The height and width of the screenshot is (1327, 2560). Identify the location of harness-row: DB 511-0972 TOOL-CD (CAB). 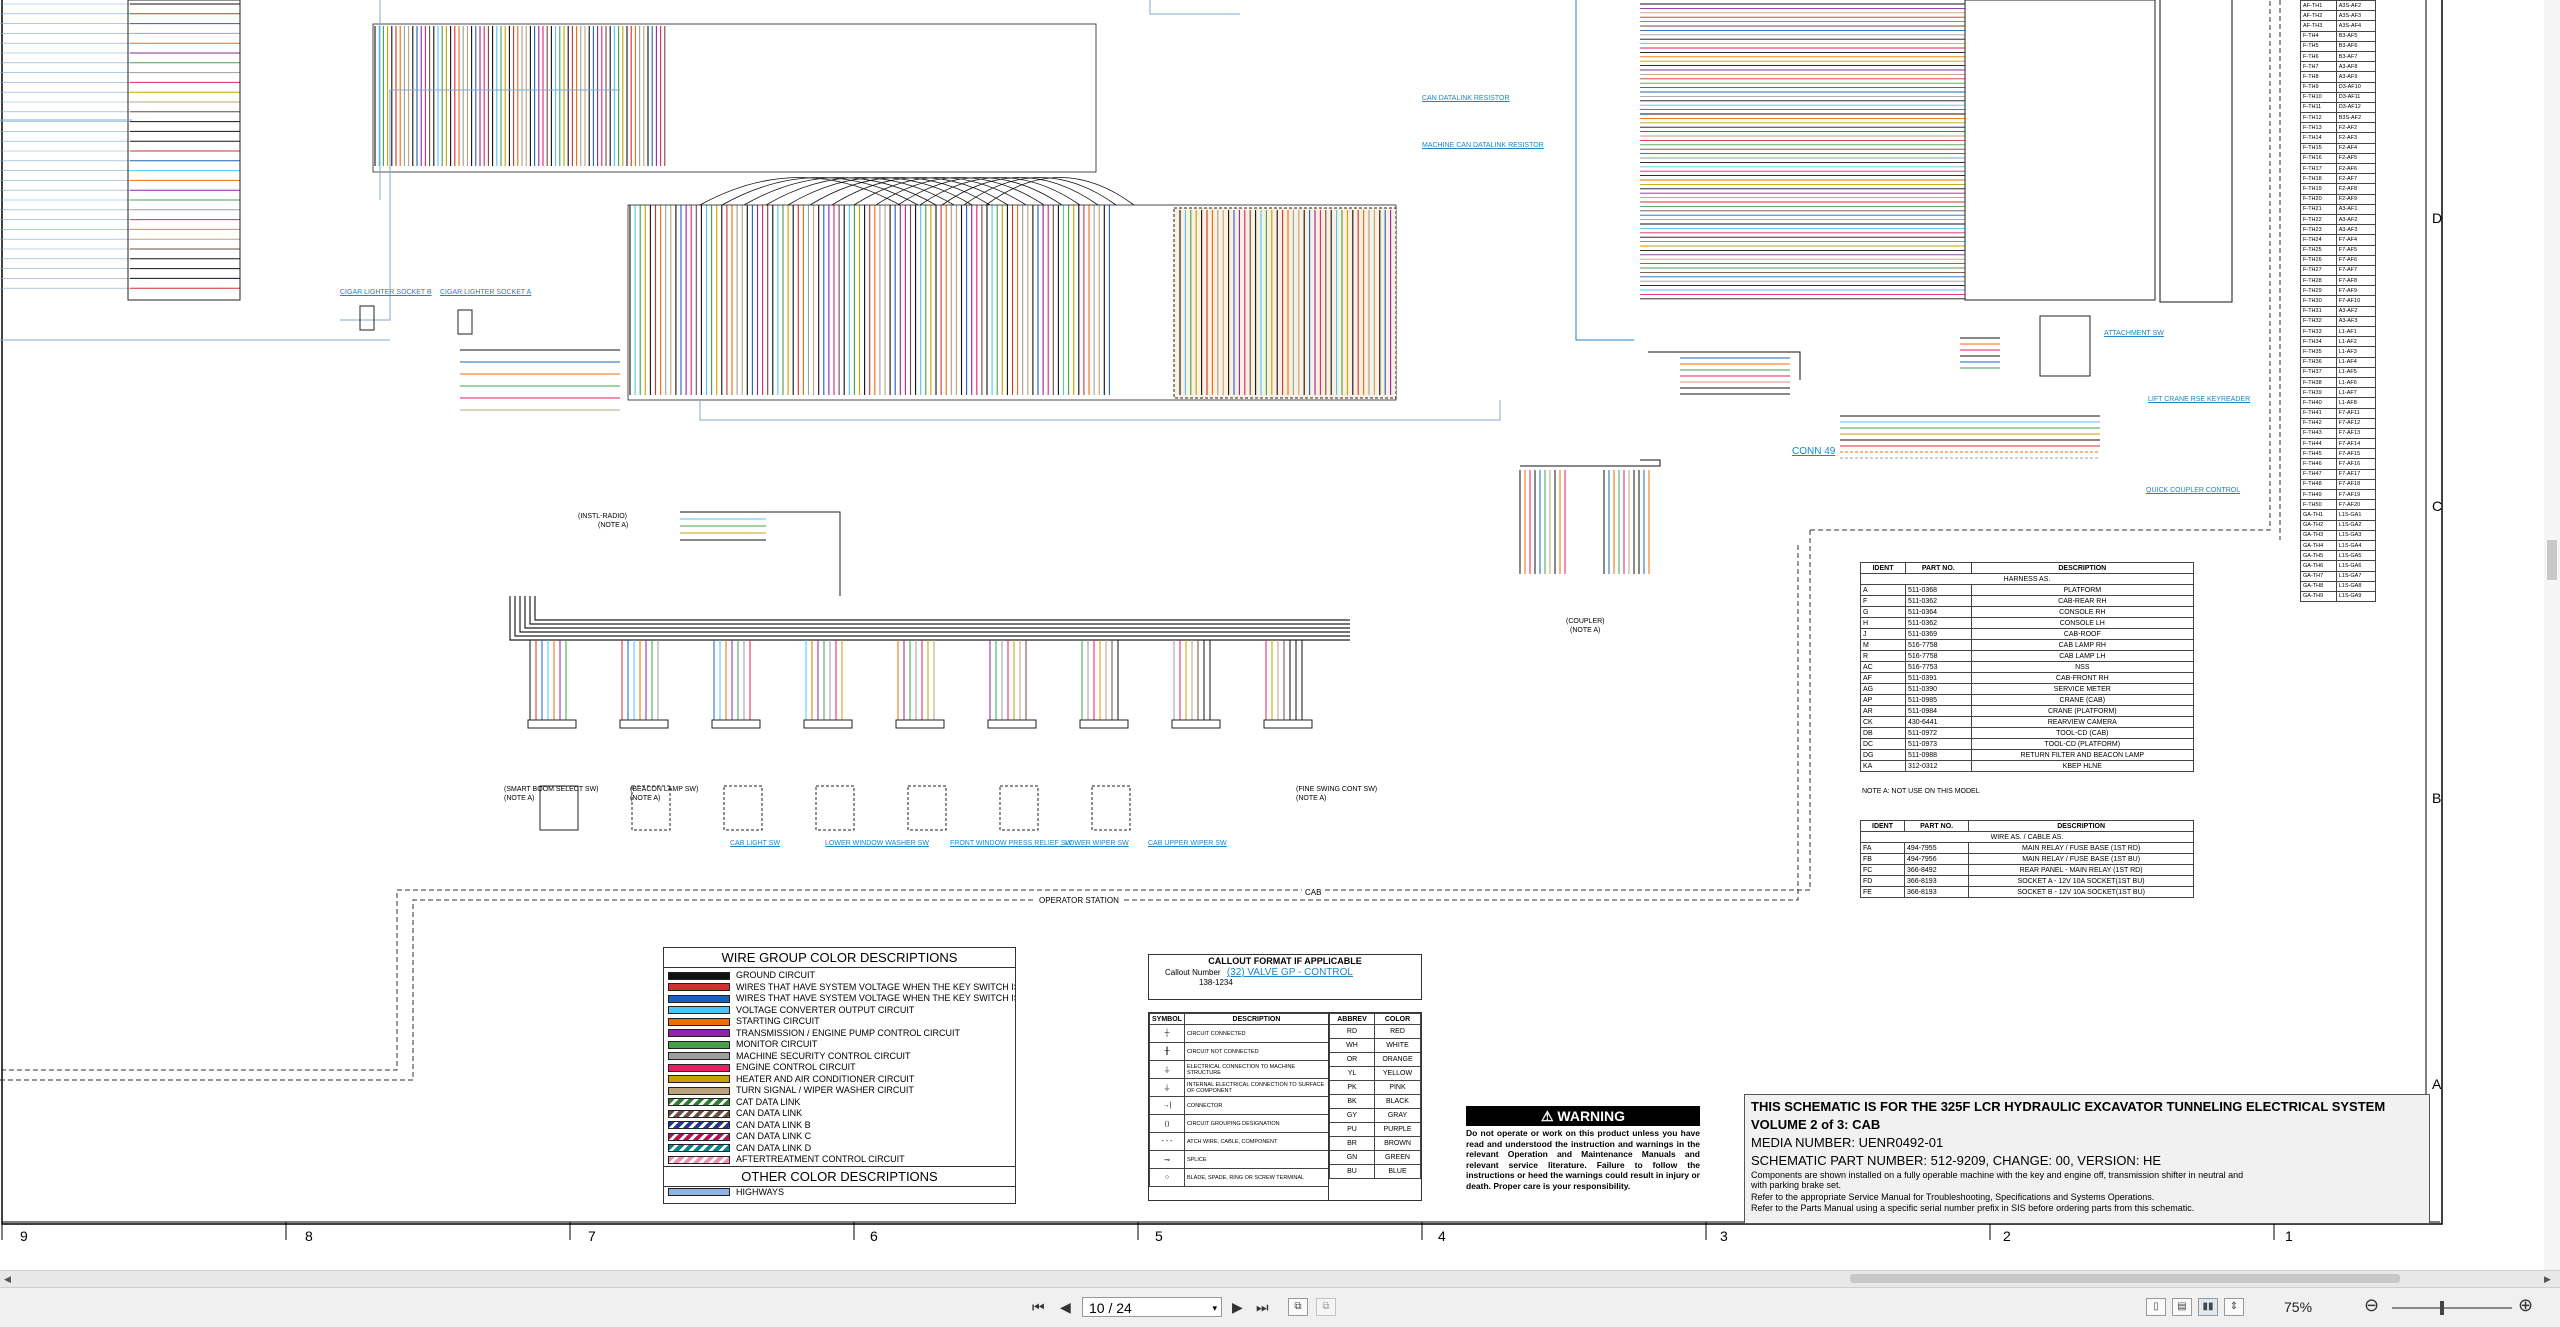
(2027, 733).